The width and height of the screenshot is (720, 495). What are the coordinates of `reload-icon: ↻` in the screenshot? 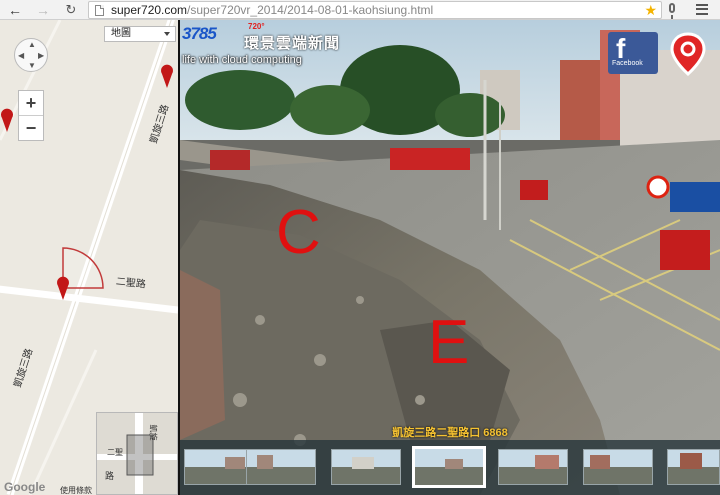 It's located at (71, 10).